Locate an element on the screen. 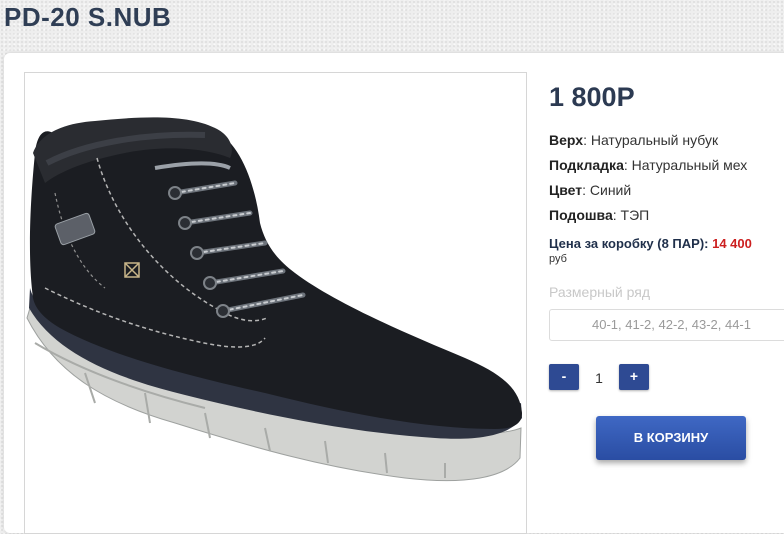 This screenshot has height=534, width=784. product-price: 1 800Р is located at coordinates (592, 97).